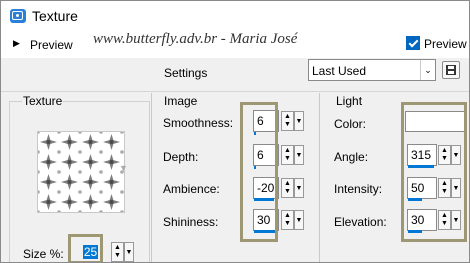  I want to click on ambience-label: Ambience:, so click(191, 189).